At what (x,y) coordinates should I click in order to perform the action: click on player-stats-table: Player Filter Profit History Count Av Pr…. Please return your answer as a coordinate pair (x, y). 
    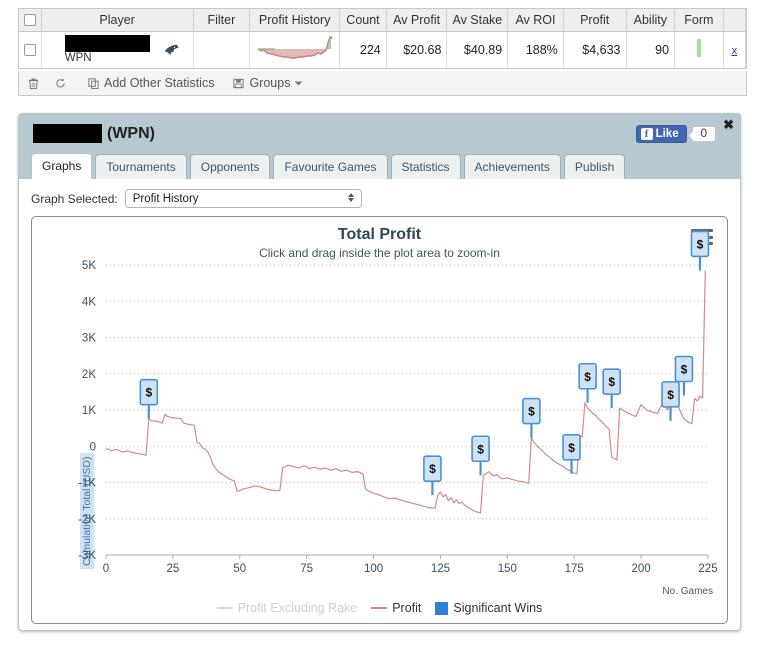
    Looking at the image, I should click on (382, 38).